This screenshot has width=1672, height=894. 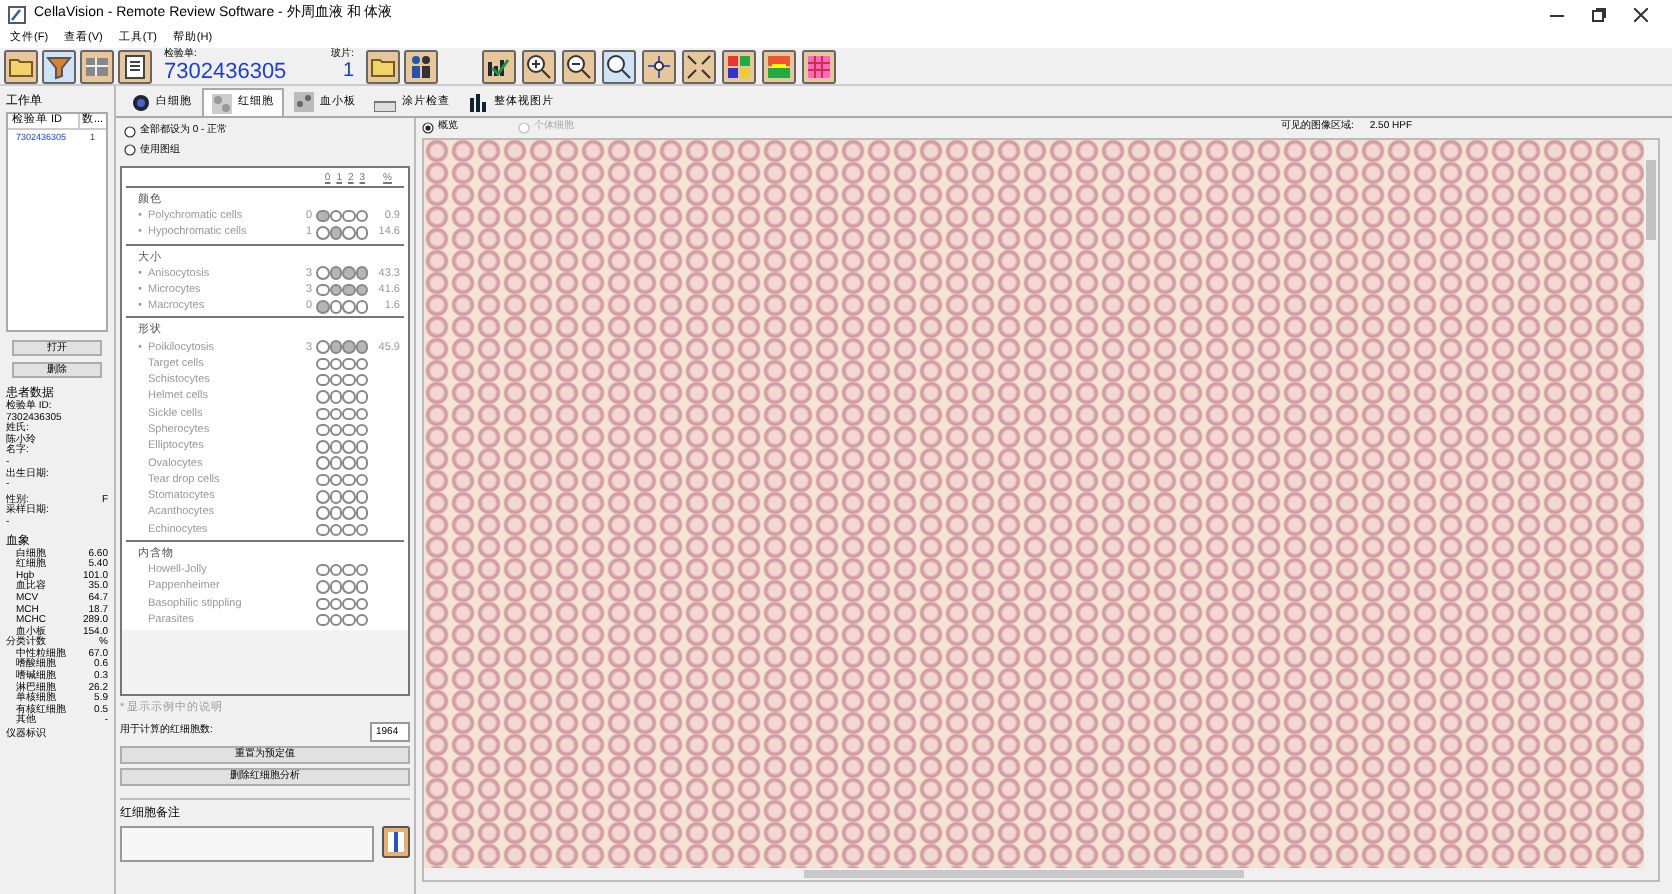 I want to click on comment-field, so click(x=247, y=844).